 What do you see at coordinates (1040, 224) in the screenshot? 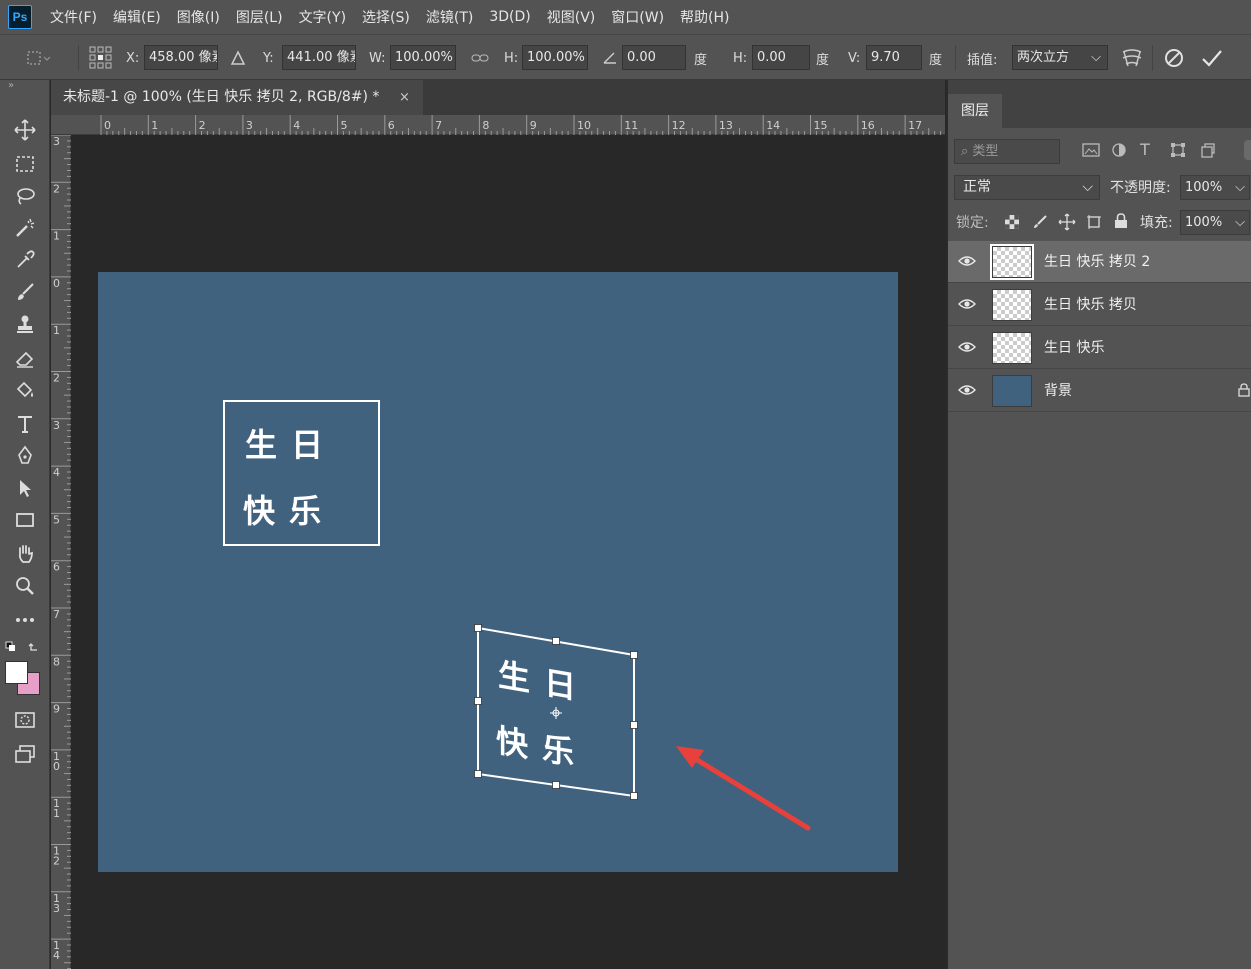
I see `lock-pixels-icon` at bounding box center [1040, 224].